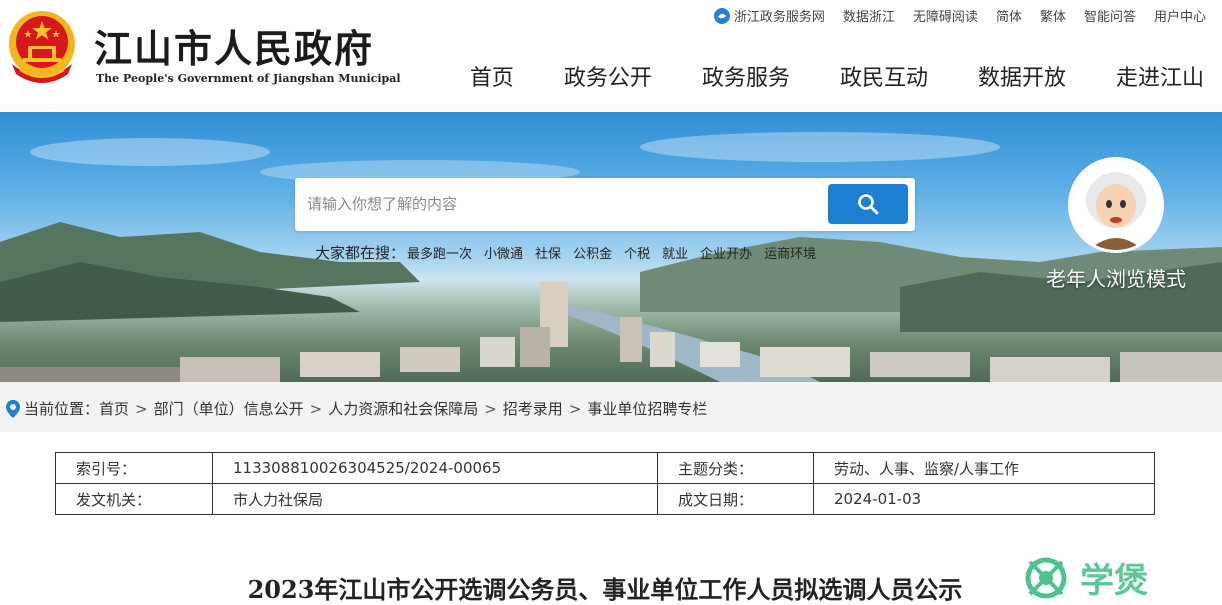  What do you see at coordinates (735, 499) in the screenshot?
I see `date-label: 成文日期：` at bounding box center [735, 499].